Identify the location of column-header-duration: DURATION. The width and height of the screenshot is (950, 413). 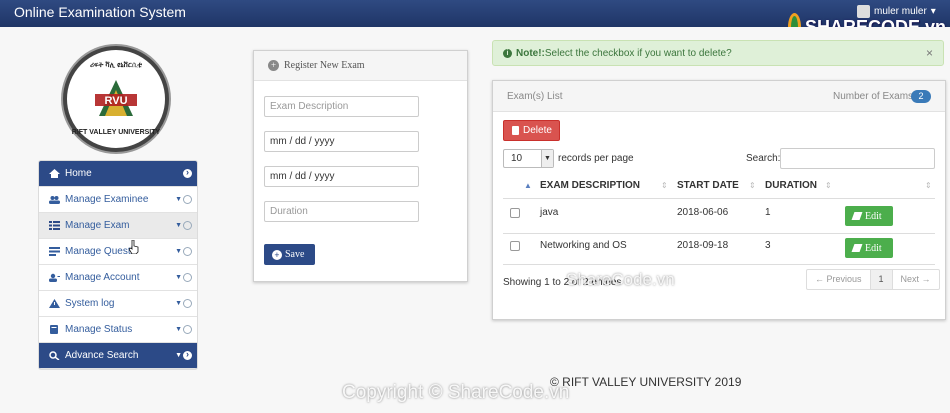
(791, 185).